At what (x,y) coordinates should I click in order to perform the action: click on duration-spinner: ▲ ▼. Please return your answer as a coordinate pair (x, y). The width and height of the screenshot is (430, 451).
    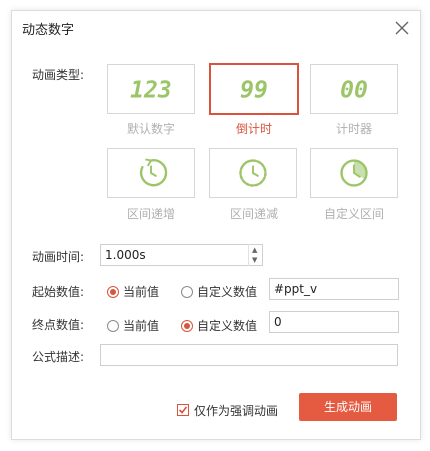
    Looking at the image, I should click on (255, 255).